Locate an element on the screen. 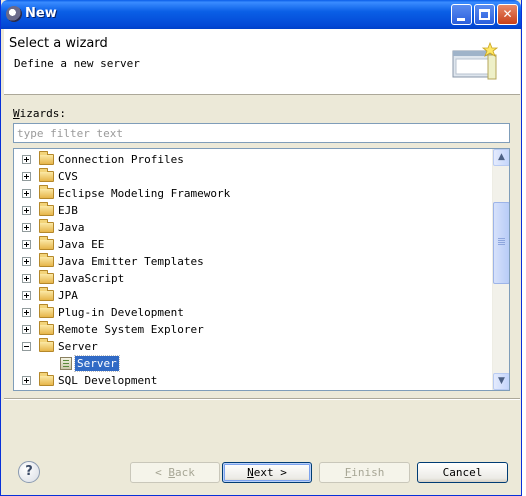 The width and height of the screenshot is (526, 496). tree-category-item: CVS is located at coordinates (253, 176).